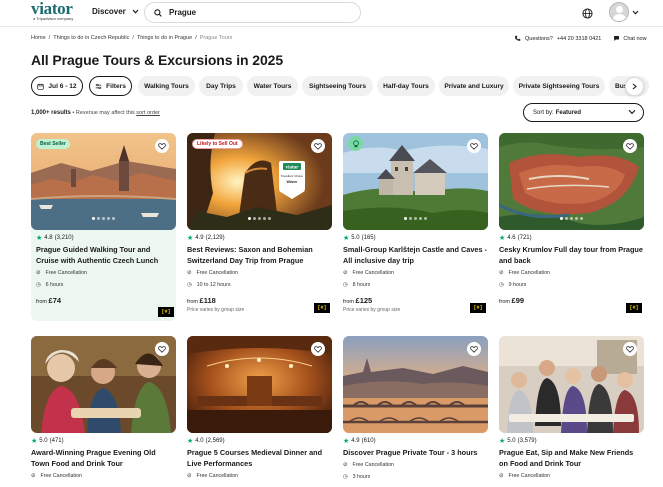 The height and width of the screenshot is (487, 663). Describe the element at coordinates (517, 285) in the screenshot. I see `feature-label: 9 hours` at that location.